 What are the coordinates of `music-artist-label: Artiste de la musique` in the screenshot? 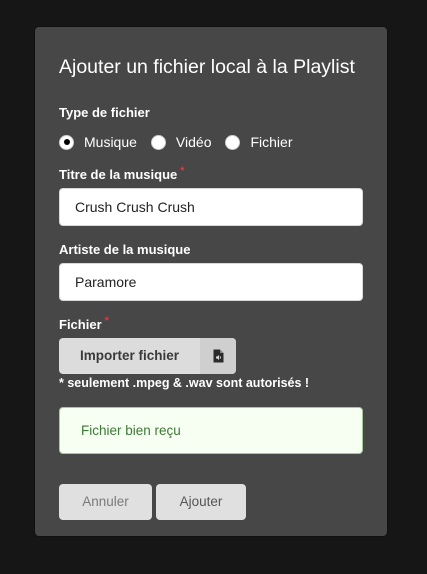 It's located at (125, 249).